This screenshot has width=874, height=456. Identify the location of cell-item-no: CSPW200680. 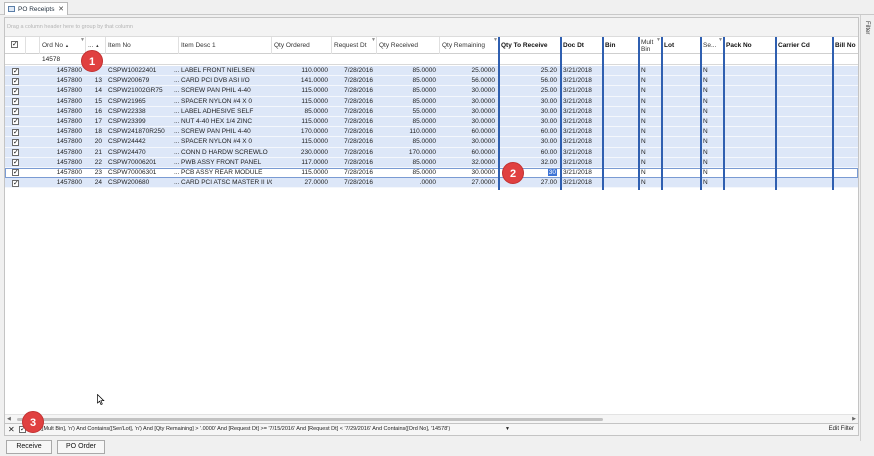
(129, 183).